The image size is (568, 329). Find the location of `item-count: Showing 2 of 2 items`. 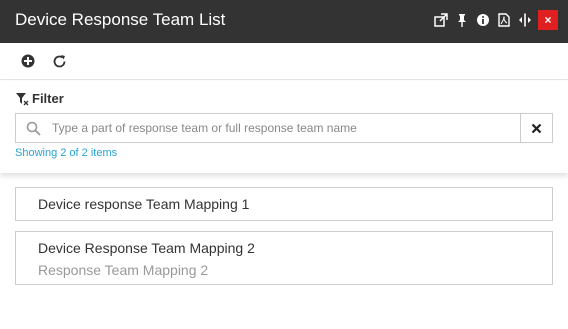

item-count: Showing 2 of 2 items is located at coordinates (66, 153).